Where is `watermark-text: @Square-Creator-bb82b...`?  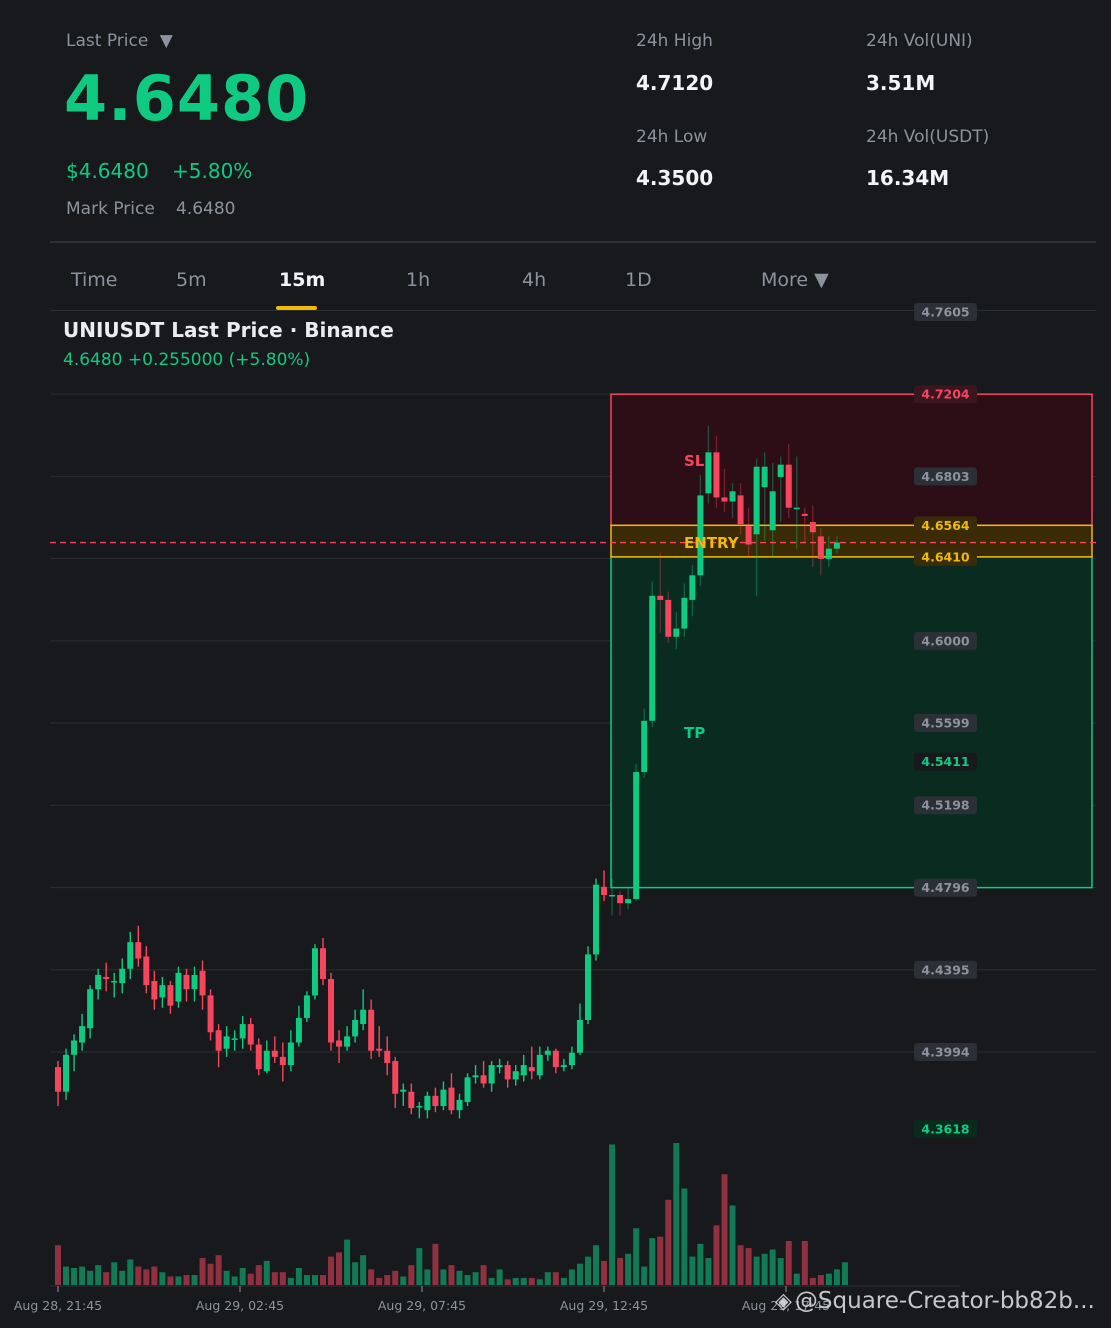
watermark-text: @Square-Creator-bb82b... is located at coordinates (944, 1301).